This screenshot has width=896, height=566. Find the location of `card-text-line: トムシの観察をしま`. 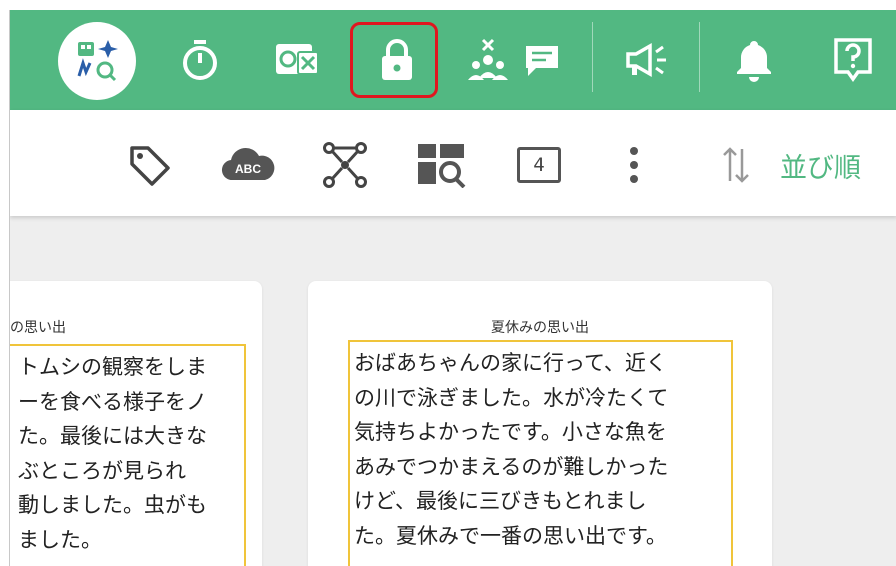

card-text-line: トムシの観察をしま is located at coordinates (112, 367).